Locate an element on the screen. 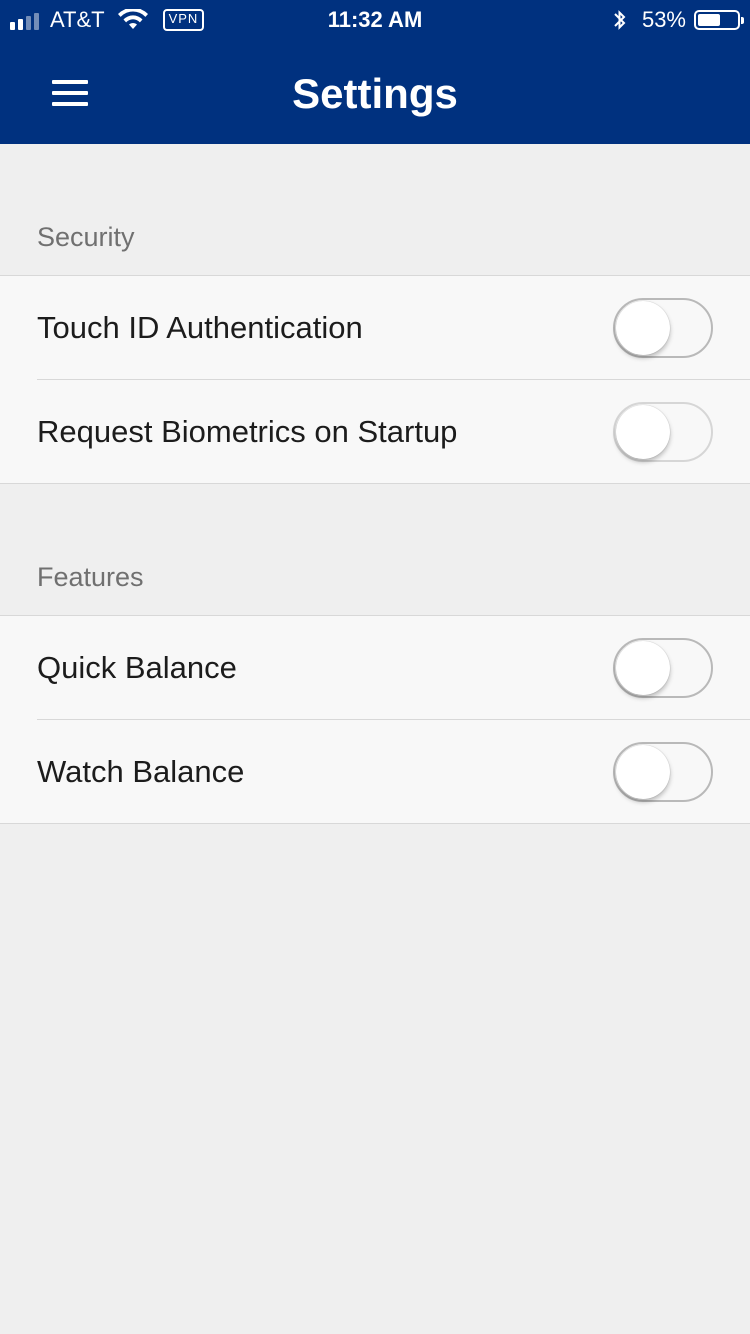 This screenshot has width=750, height=1334. setting-label-request-biometrics: Request Biometrics on Startup is located at coordinates (247, 431).